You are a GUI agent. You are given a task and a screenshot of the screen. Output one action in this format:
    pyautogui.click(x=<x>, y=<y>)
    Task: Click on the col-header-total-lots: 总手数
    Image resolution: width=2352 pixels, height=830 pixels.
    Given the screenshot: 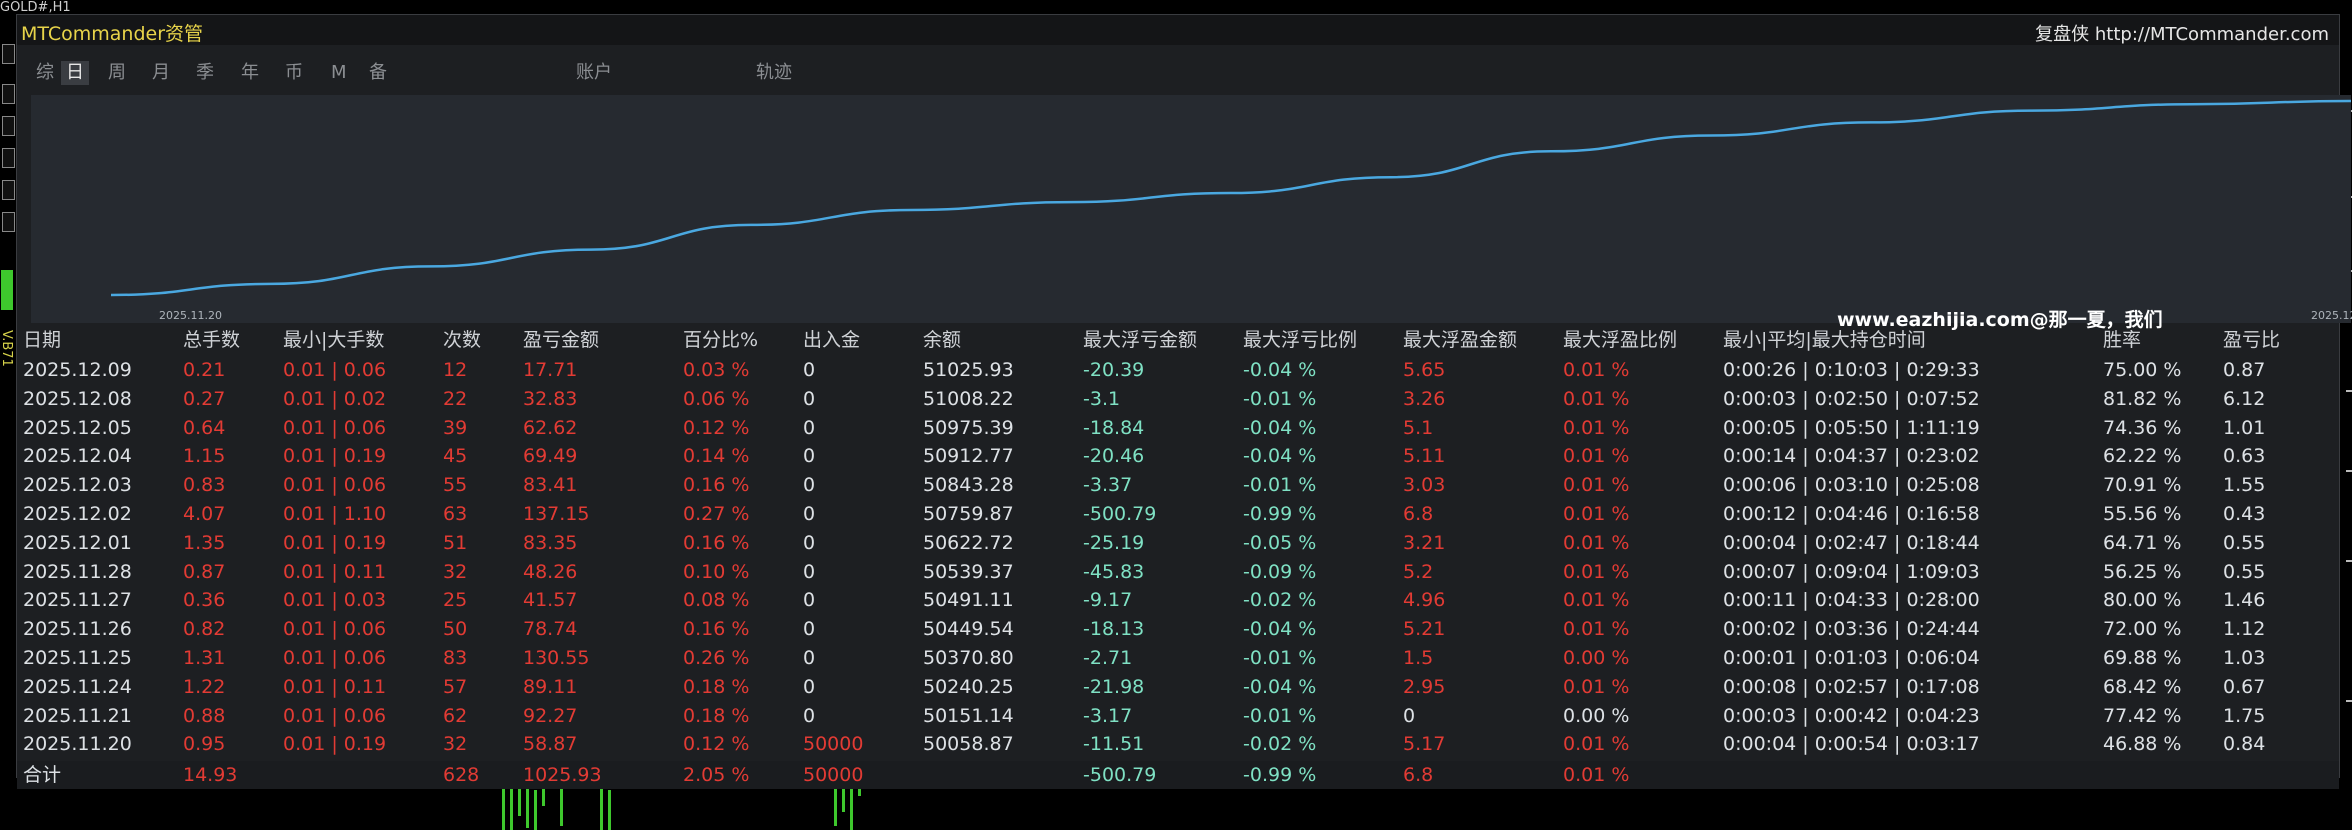 What is the action you would take?
    pyautogui.click(x=211, y=340)
    